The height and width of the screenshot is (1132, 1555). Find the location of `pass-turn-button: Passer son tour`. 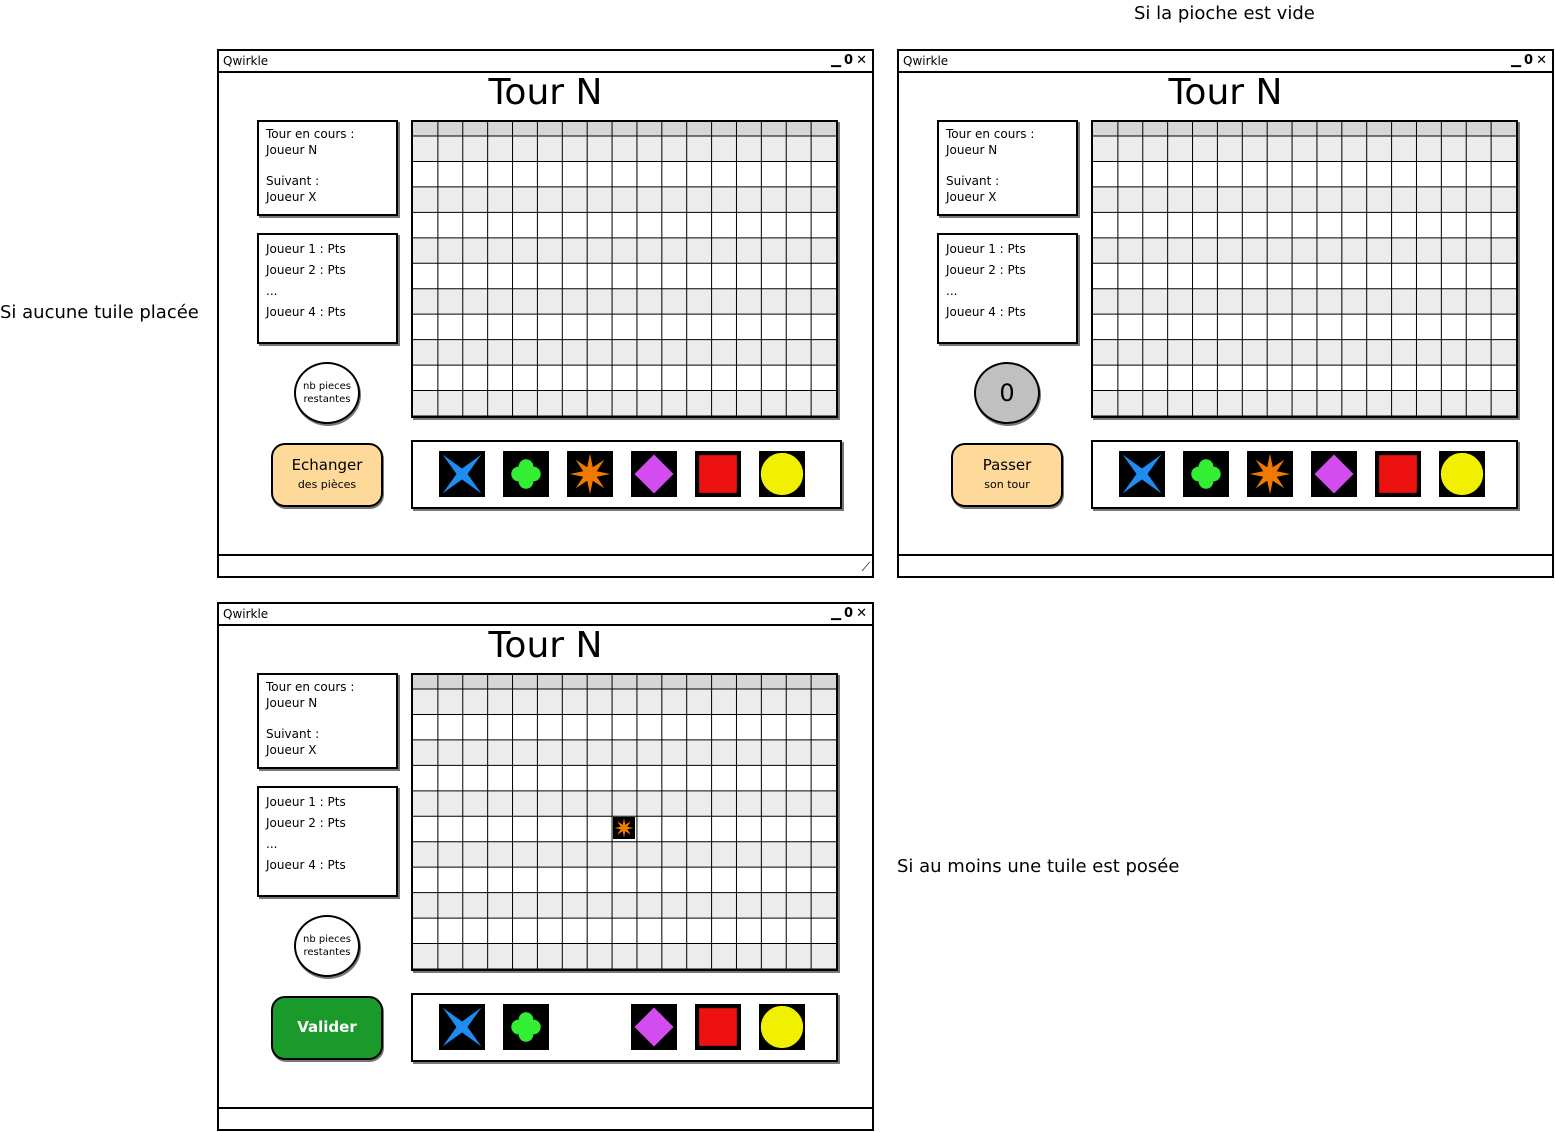

pass-turn-button: Passer son tour is located at coordinates (1007, 475).